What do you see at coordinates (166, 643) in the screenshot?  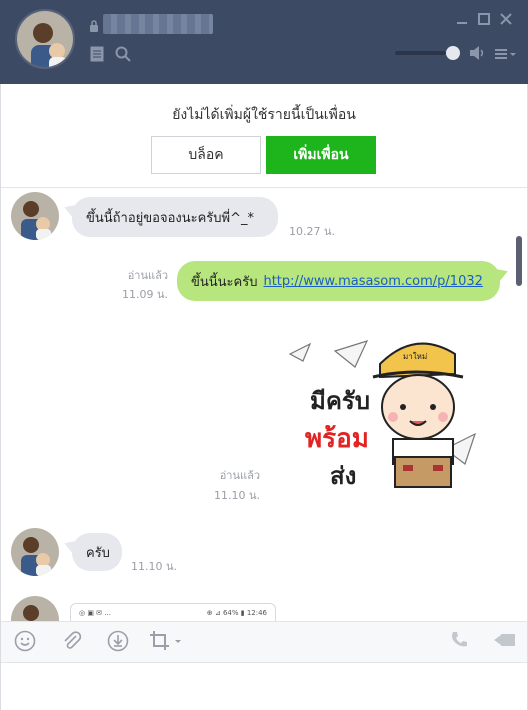 I see `crop-icon` at bounding box center [166, 643].